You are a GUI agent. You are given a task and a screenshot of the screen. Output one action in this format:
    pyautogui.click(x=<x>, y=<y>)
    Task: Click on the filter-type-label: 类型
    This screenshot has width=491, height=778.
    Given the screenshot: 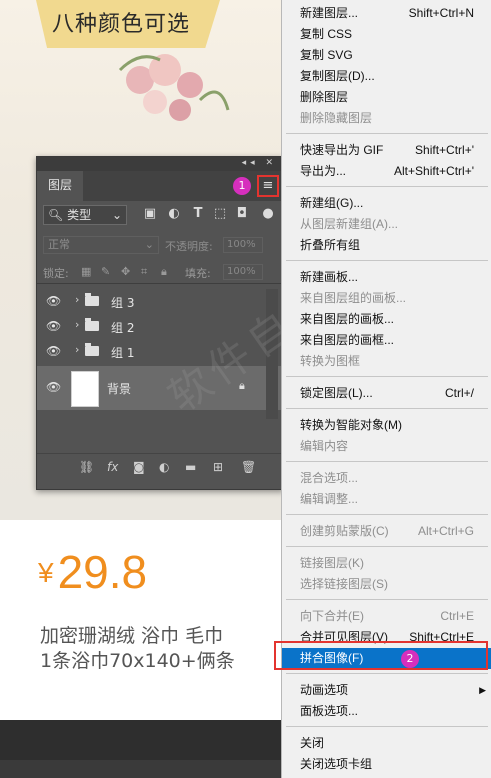 What is the action you would take?
    pyautogui.click(x=79, y=215)
    